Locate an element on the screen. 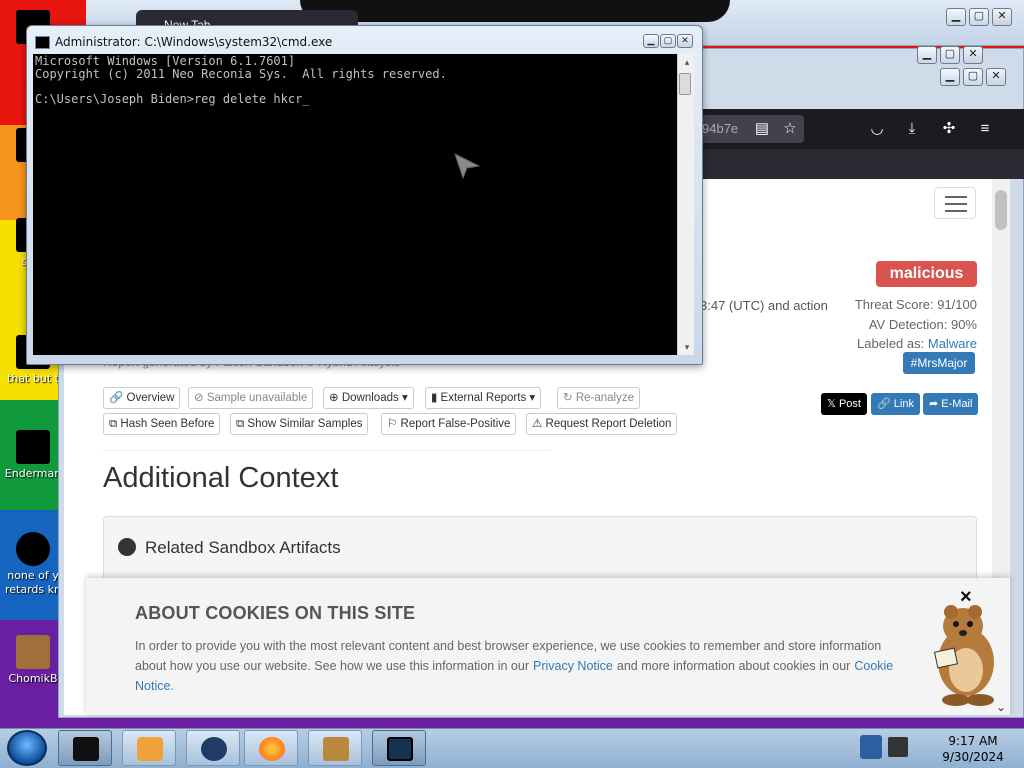 Image resolution: width=1024 pixels, height=768 pixels. browser-maximize-button: ▢ is located at coordinates (973, 77).